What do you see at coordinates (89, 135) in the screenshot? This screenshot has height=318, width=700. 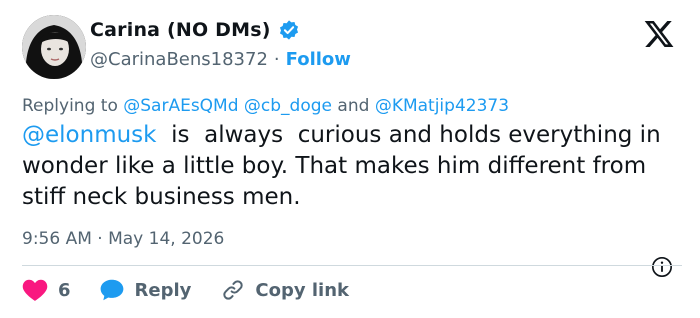 I see `tweet-mention: @elonmusk` at bounding box center [89, 135].